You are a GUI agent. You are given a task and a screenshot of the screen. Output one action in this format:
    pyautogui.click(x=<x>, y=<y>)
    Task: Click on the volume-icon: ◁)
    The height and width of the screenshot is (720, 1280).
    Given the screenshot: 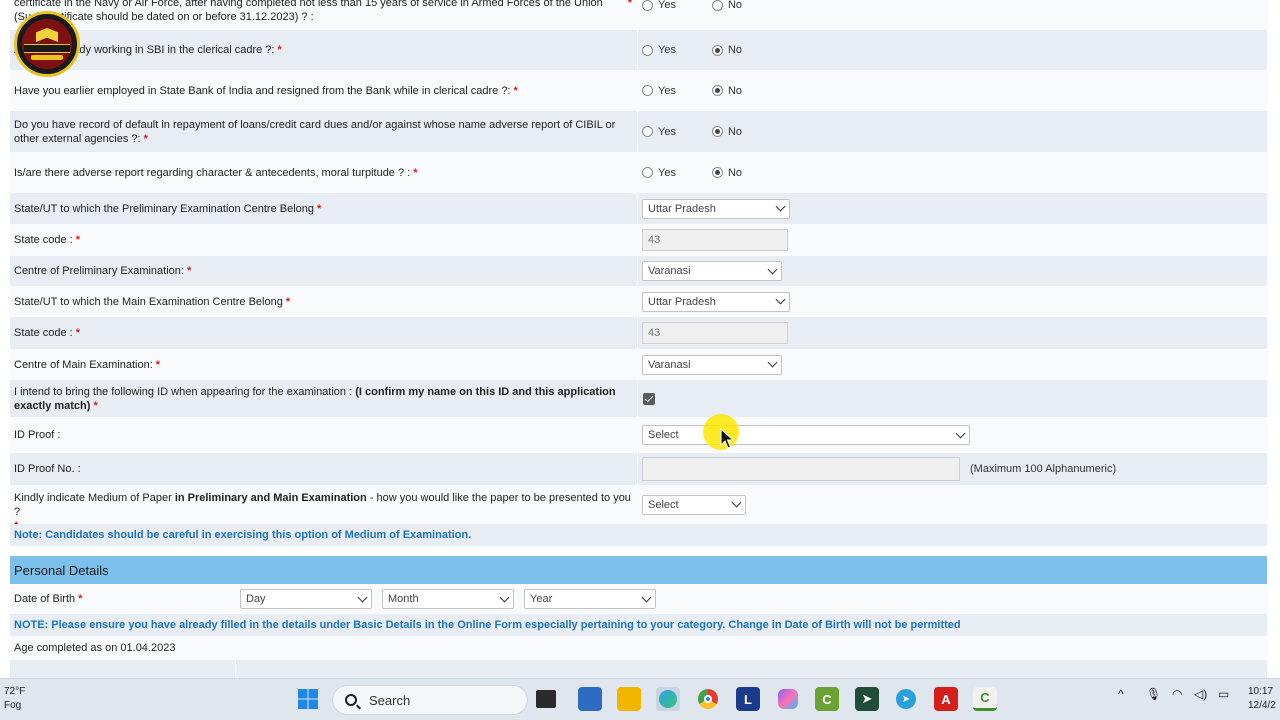 What is the action you would take?
    pyautogui.click(x=1200, y=694)
    